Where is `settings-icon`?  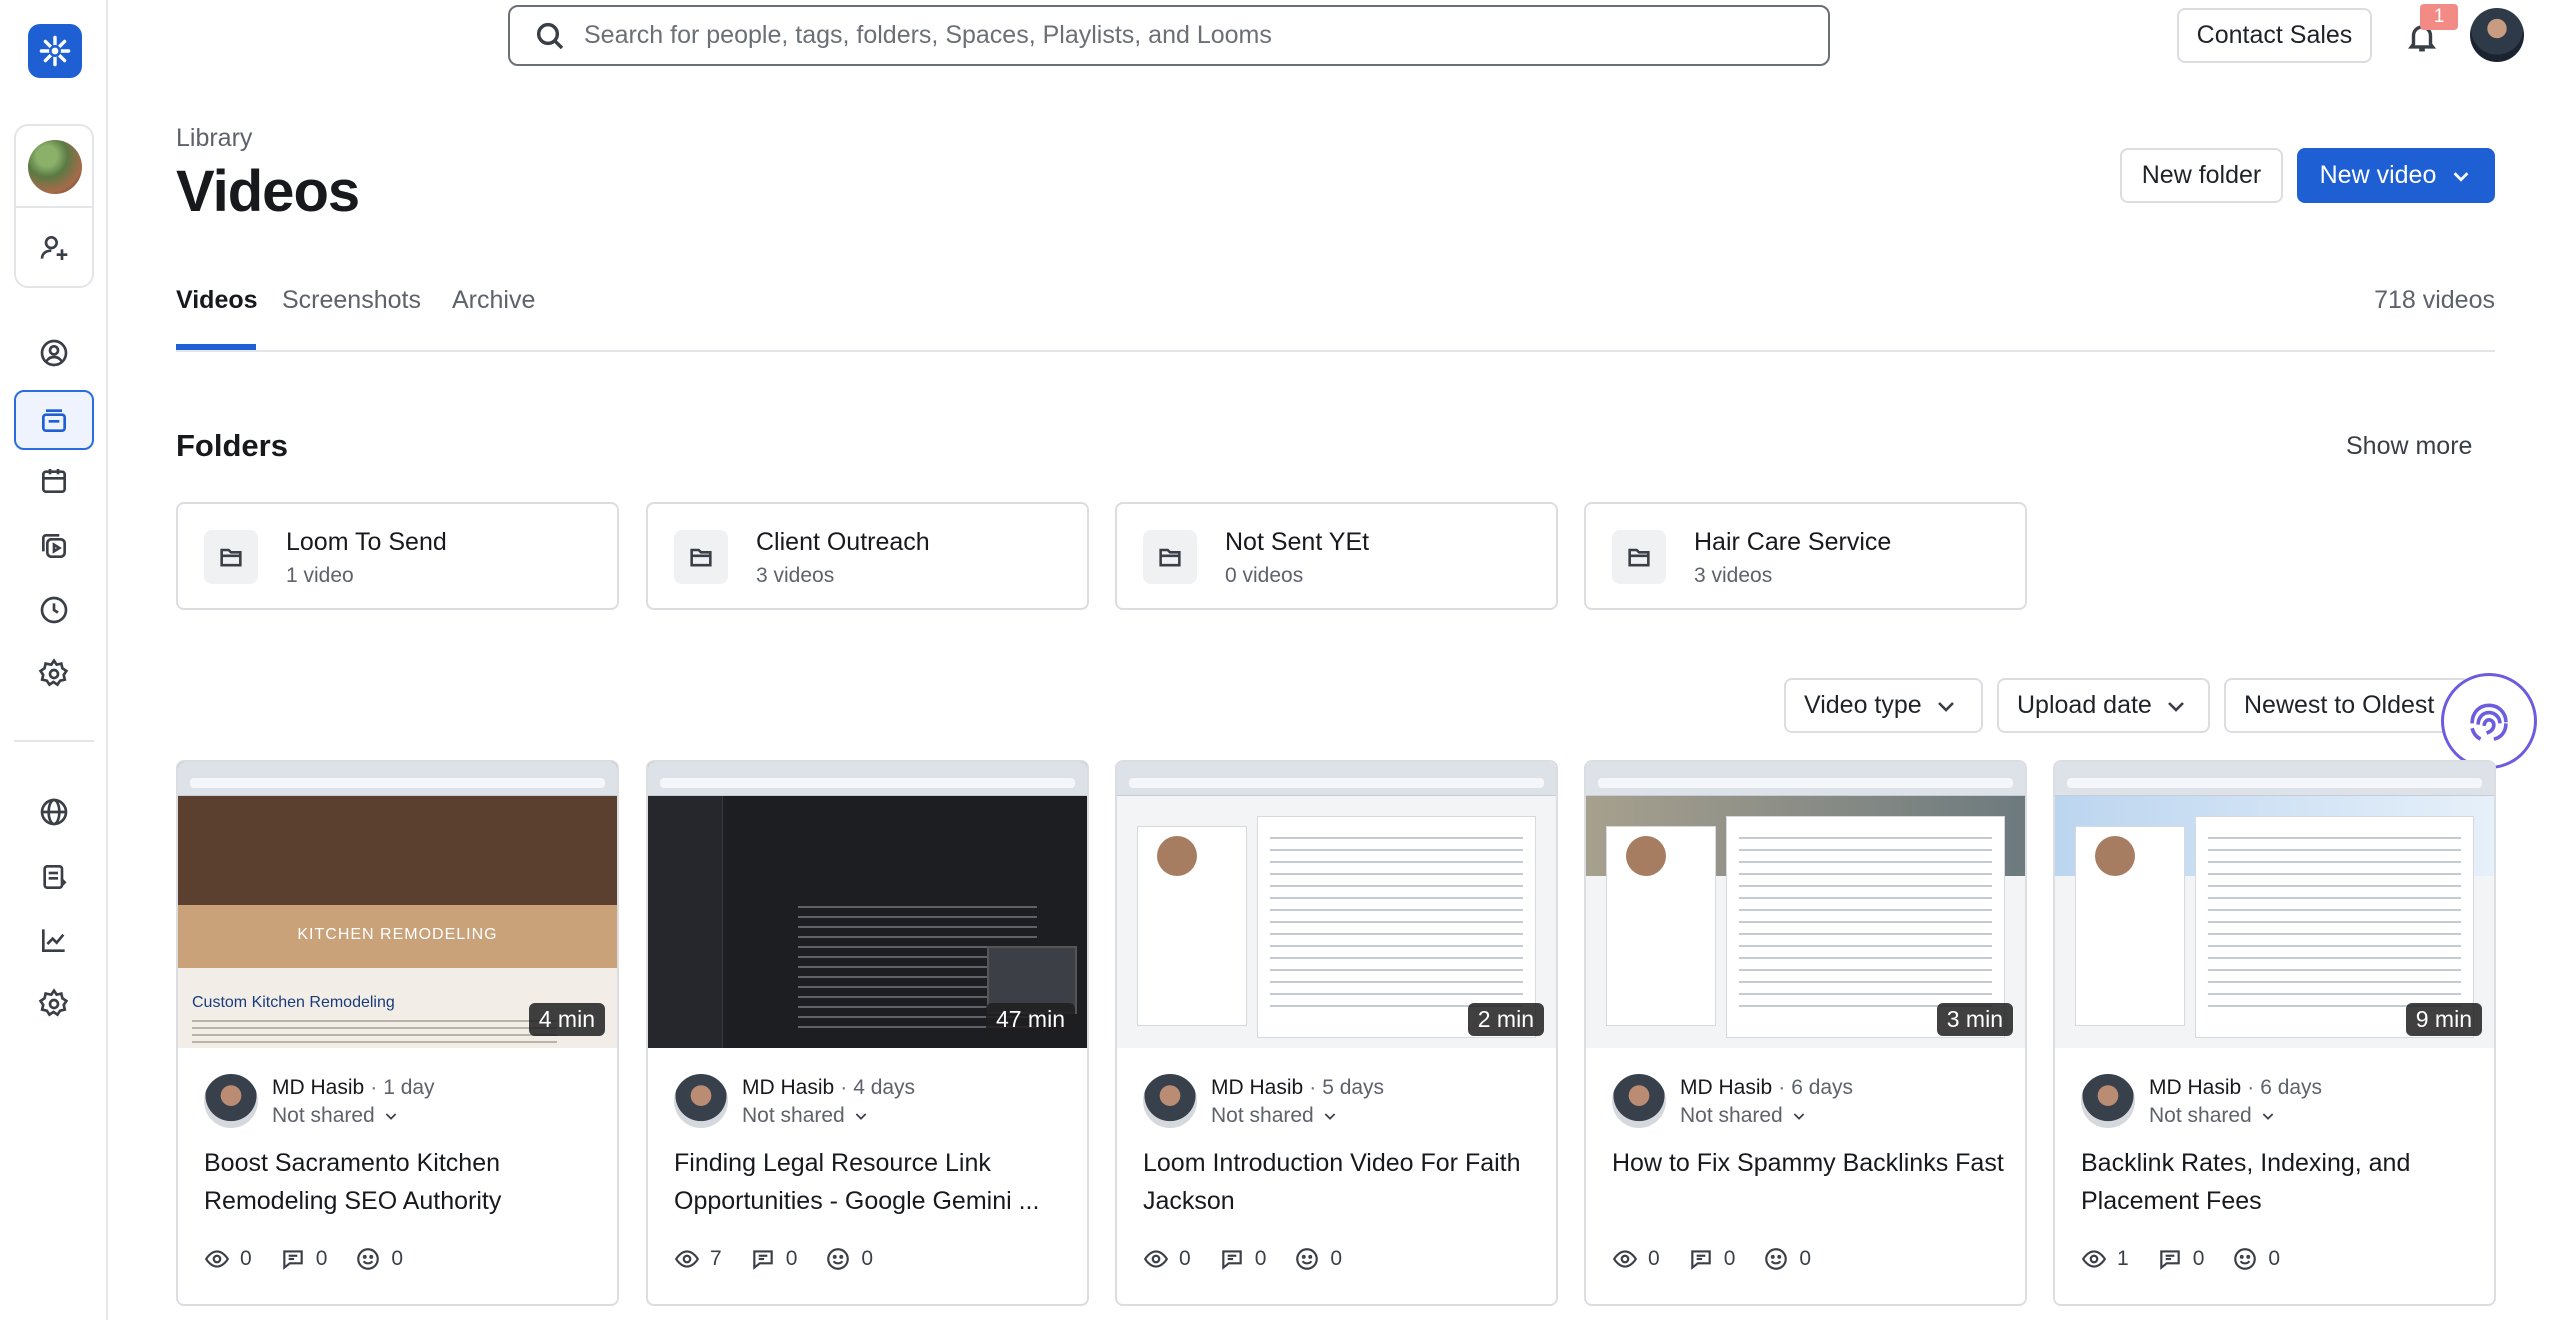
settings-icon is located at coordinates (54, 674).